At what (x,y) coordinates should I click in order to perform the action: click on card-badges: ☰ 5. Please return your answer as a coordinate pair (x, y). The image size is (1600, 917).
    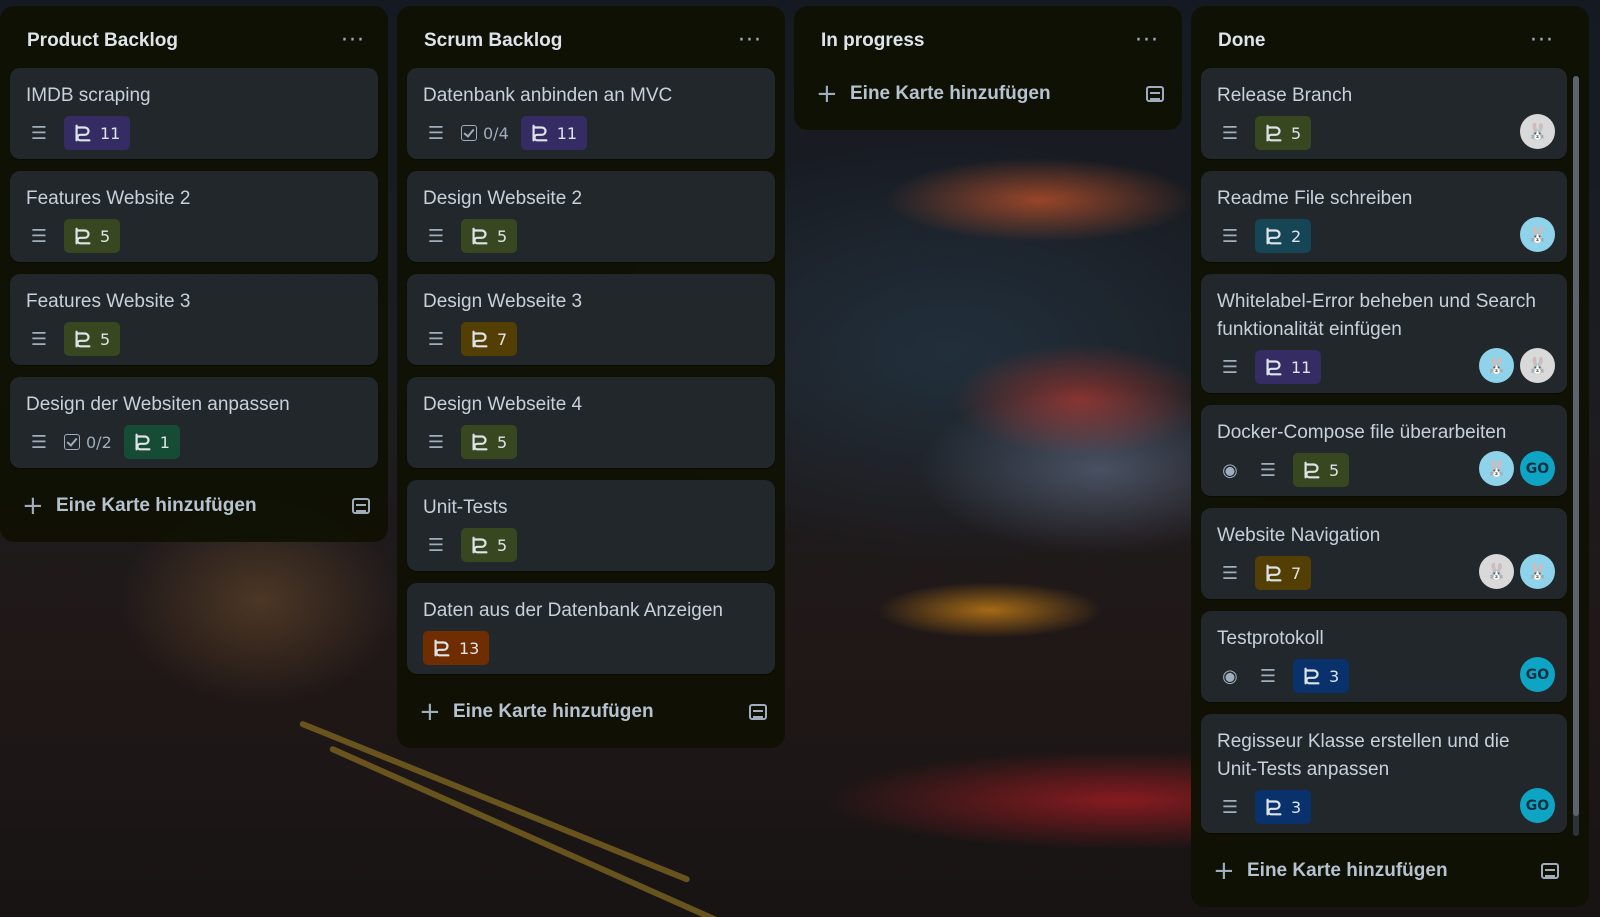
    Looking at the image, I should click on (1384, 133).